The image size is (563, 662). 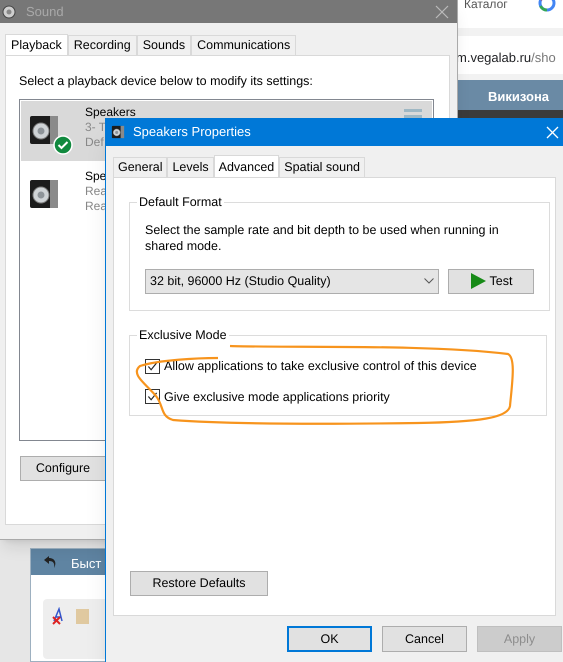 I want to click on description-text: Select the sample rate and bit depth to be used when running in shared mode., so click(x=322, y=238).